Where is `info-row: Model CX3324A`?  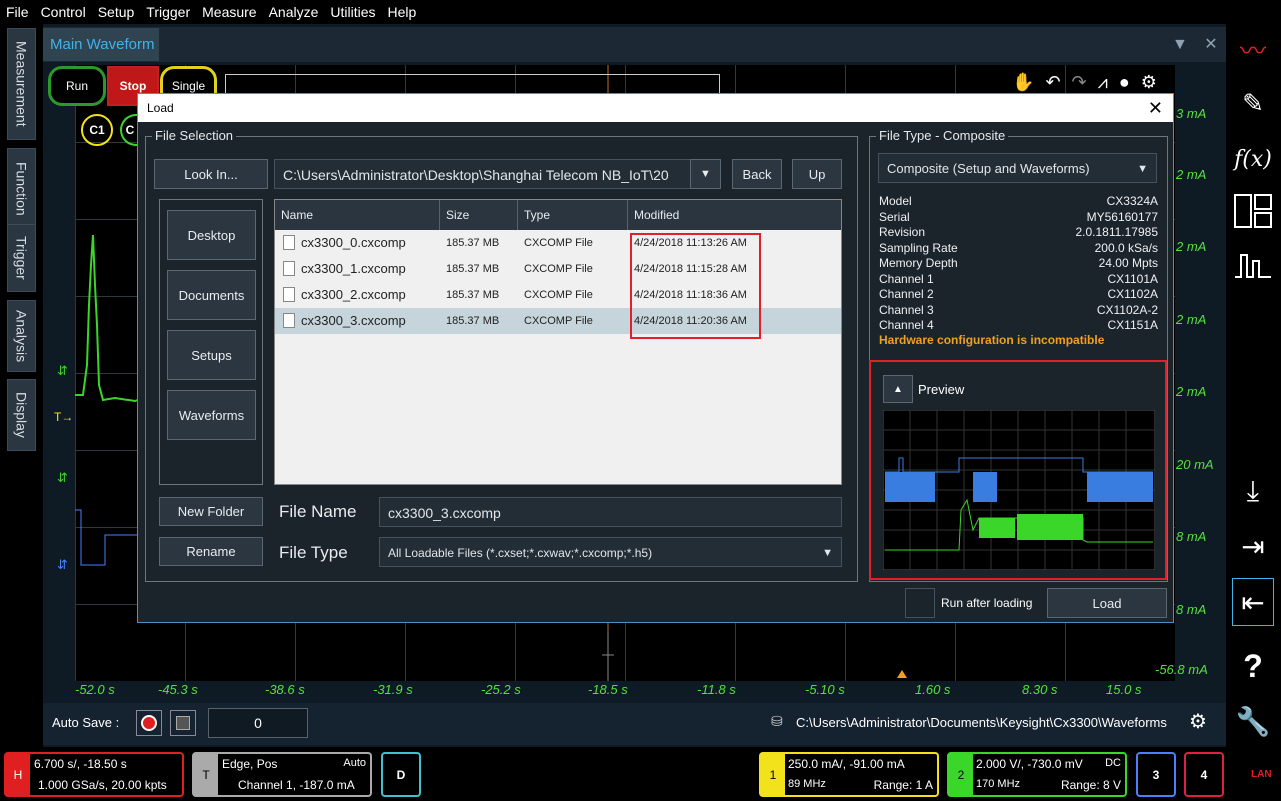
info-row: Model CX3324A is located at coordinates (1018, 202).